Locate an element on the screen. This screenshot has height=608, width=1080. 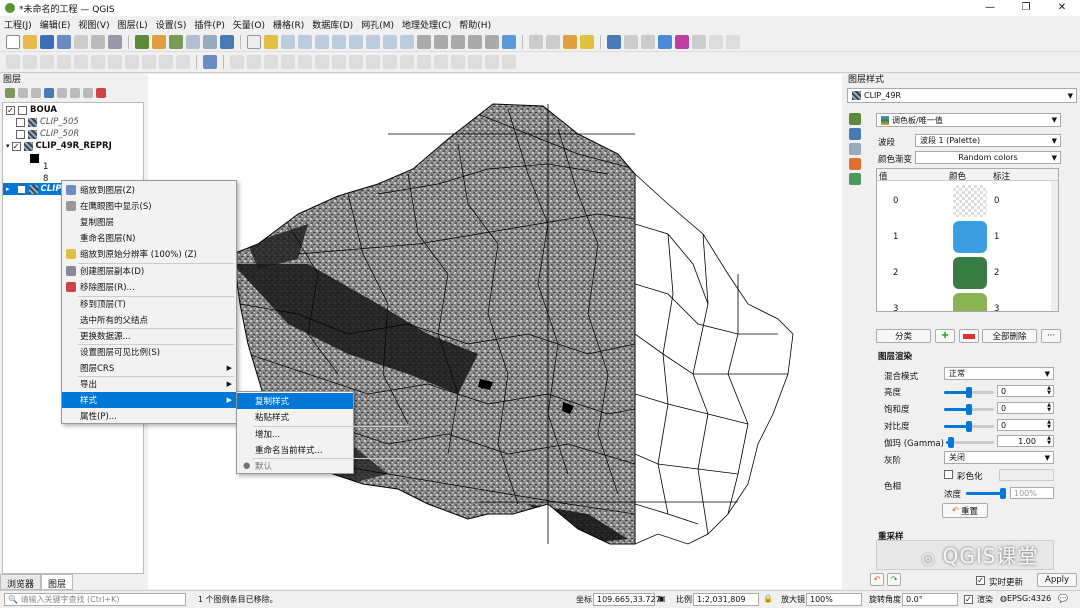
annotation-icon is located at coordinates (733, 41).